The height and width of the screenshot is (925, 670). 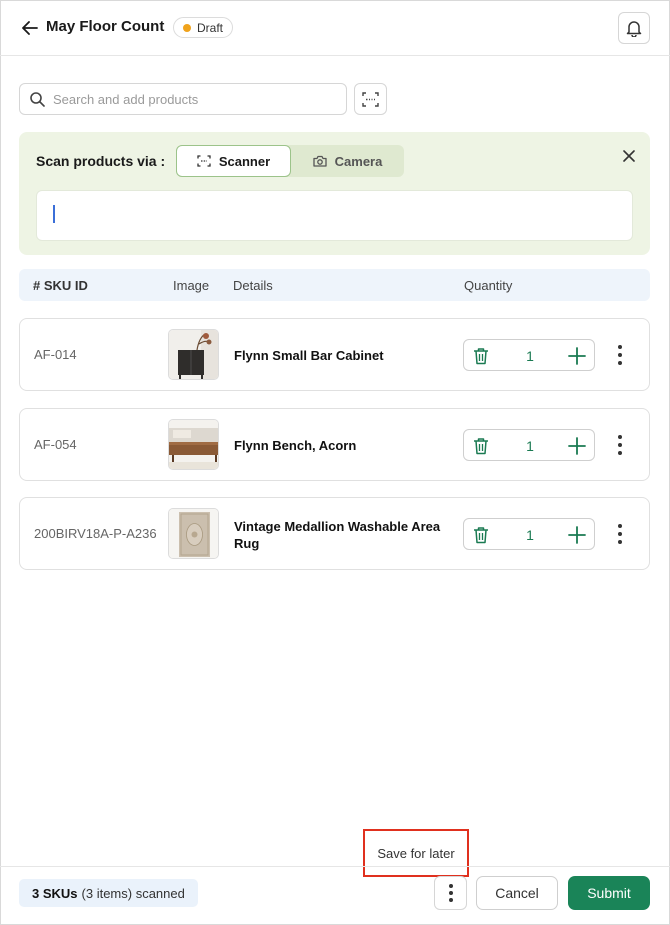 I want to click on sku-id: 200BIRV18A-P-A236, so click(x=95, y=533).